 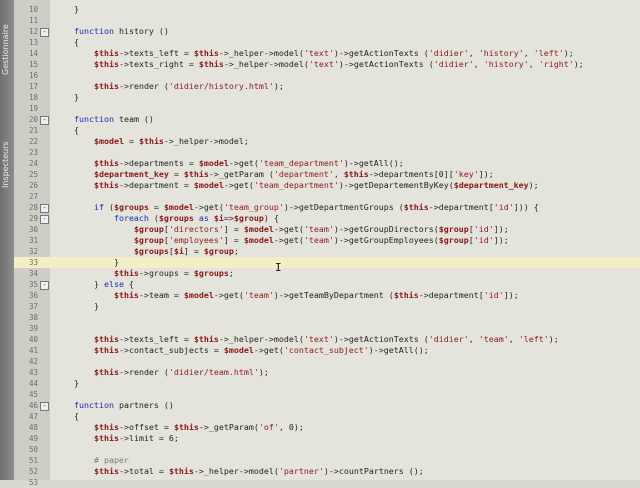 What do you see at coordinates (327, 317) in the screenshot?
I see `code-line: 38` at bounding box center [327, 317].